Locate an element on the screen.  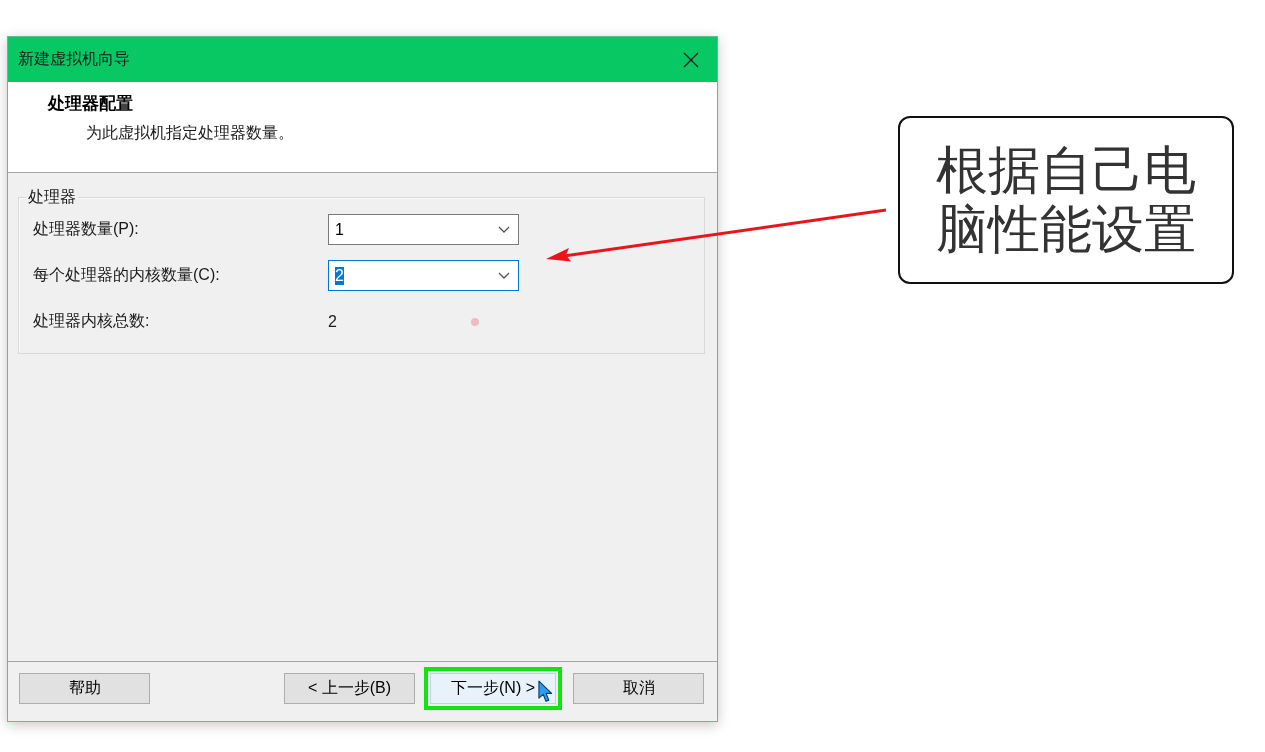
pointer-cursor-icon is located at coordinates (545, 691).